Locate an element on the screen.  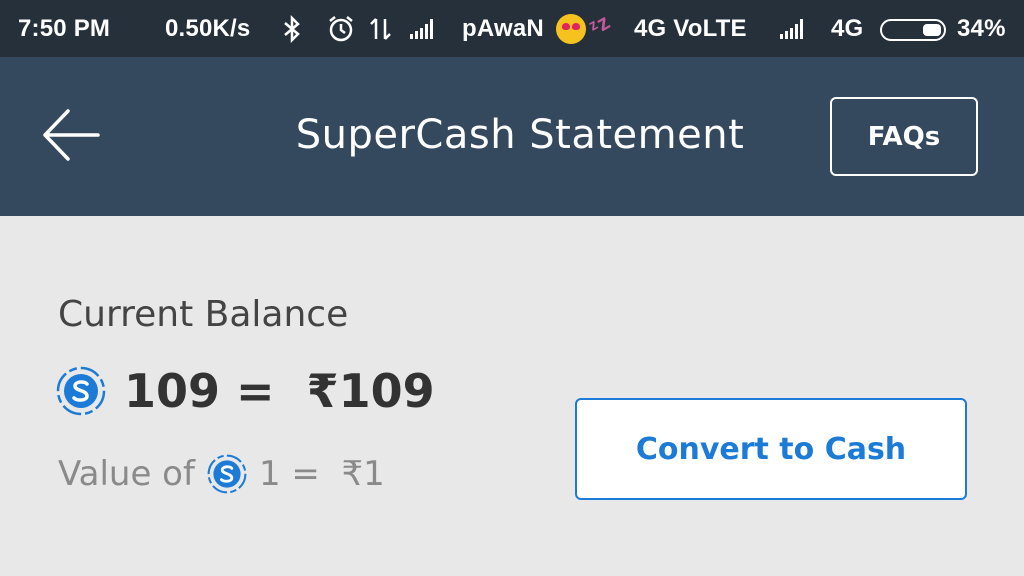
current-balance-row: 109 = ₹109 is located at coordinates (245, 391).